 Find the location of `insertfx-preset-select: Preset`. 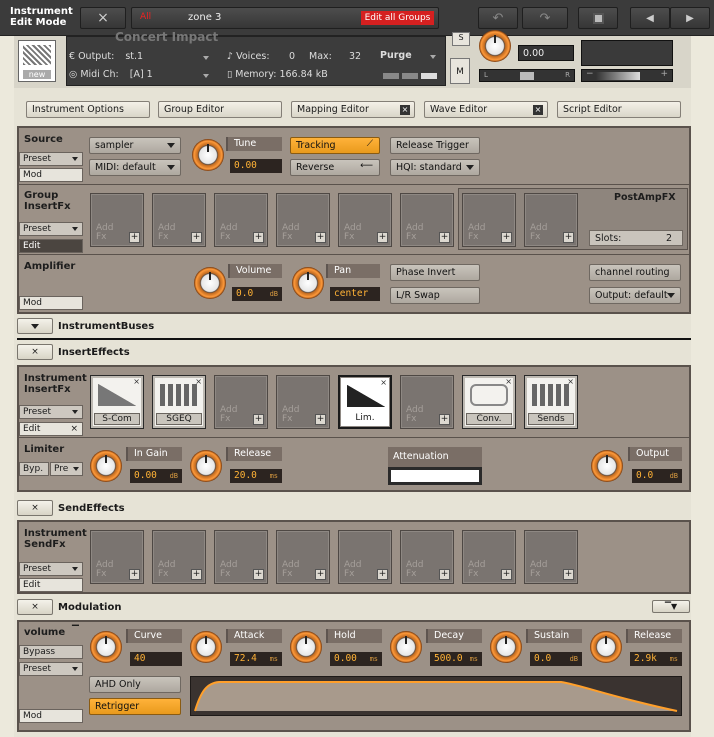

insertfx-preset-select: Preset is located at coordinates (51, 412).